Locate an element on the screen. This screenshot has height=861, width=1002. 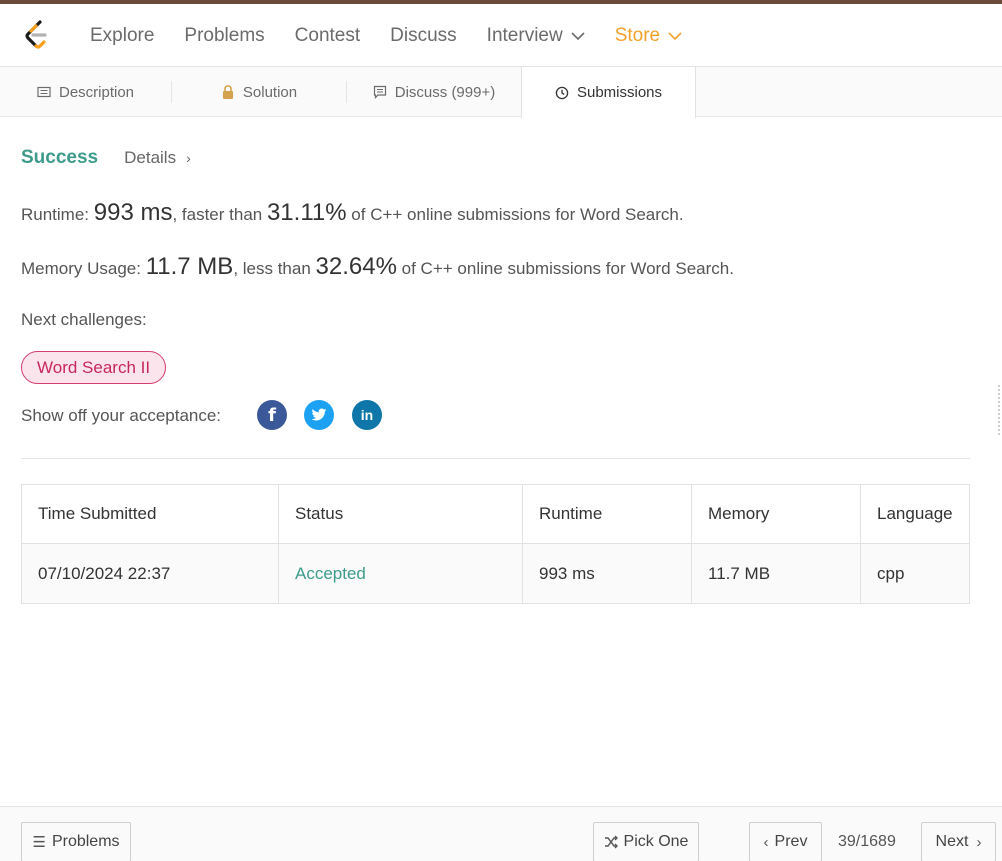
share-label: Show off your acceptance: is located at coordinates (121, 415).